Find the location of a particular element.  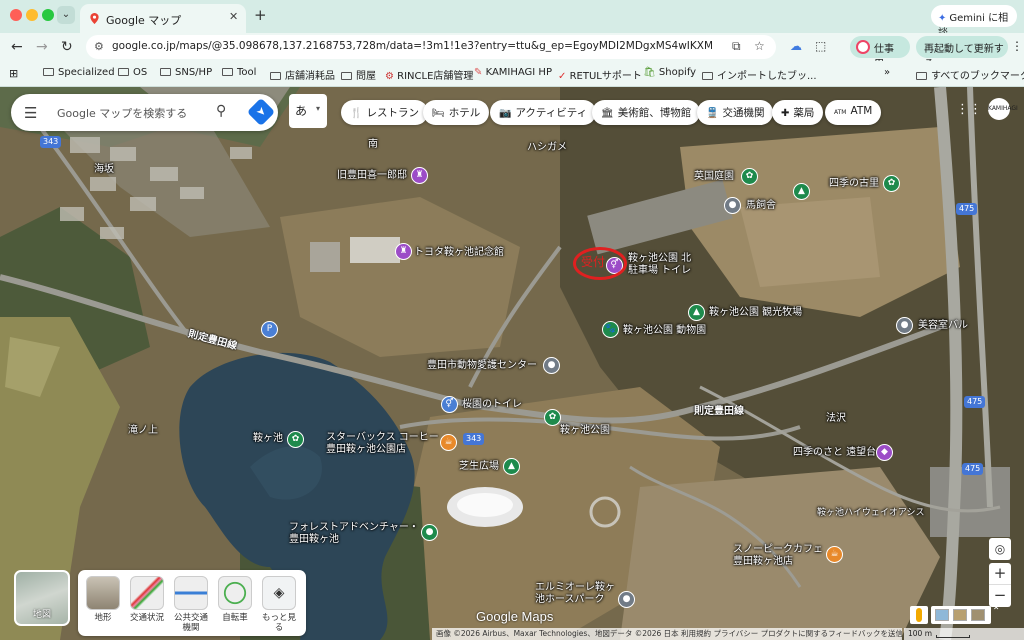

parking-pin-icon: P is located at coordinates (269, 329).